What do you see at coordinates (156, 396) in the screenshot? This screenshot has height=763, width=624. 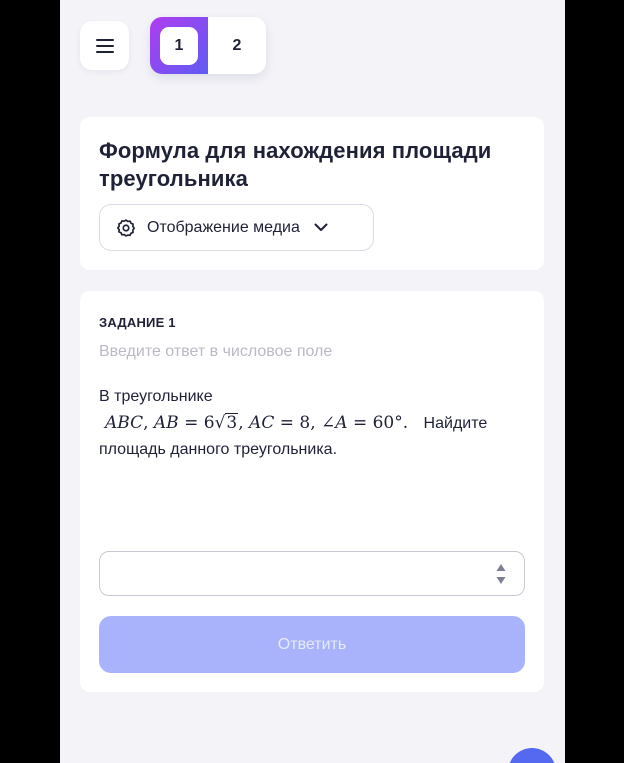 I see `task-text-before: В треугольнике` at bounding box center [156, 396].